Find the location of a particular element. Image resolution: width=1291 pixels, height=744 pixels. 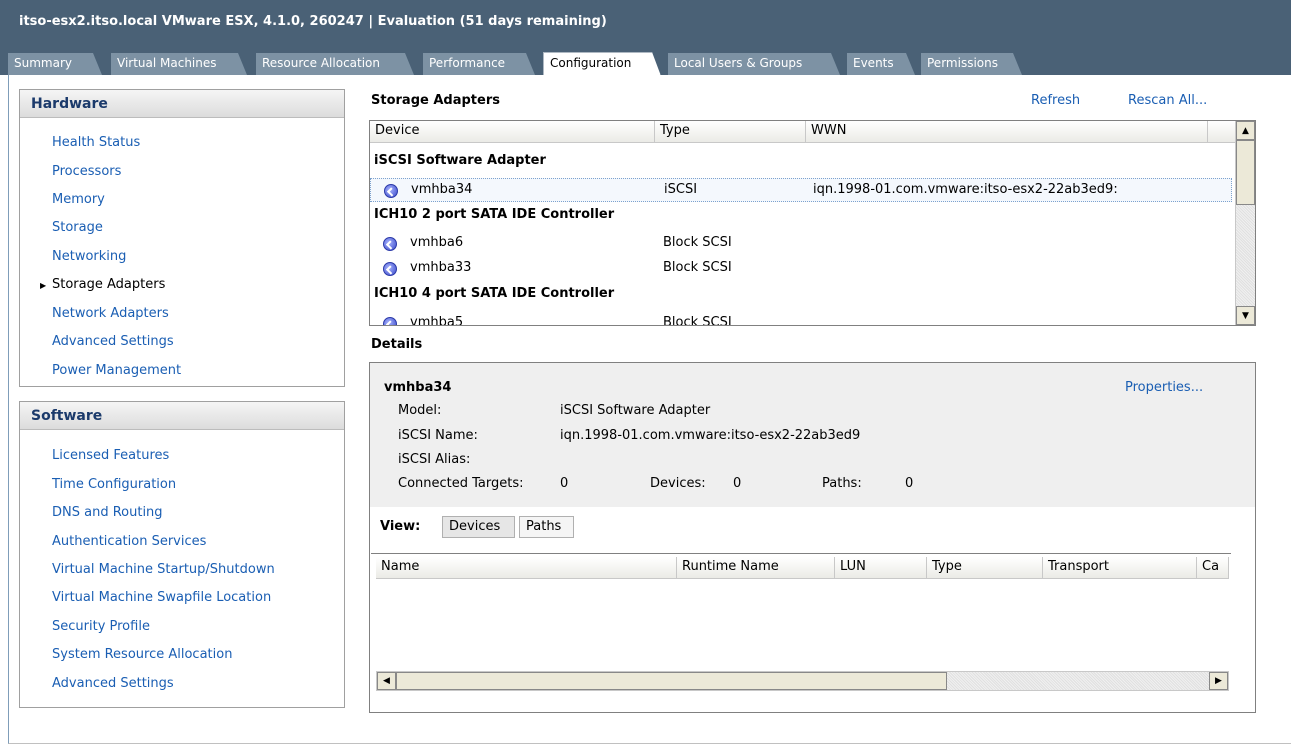

nav-security-profile: Security Profile is located at coordinates (101, 626).